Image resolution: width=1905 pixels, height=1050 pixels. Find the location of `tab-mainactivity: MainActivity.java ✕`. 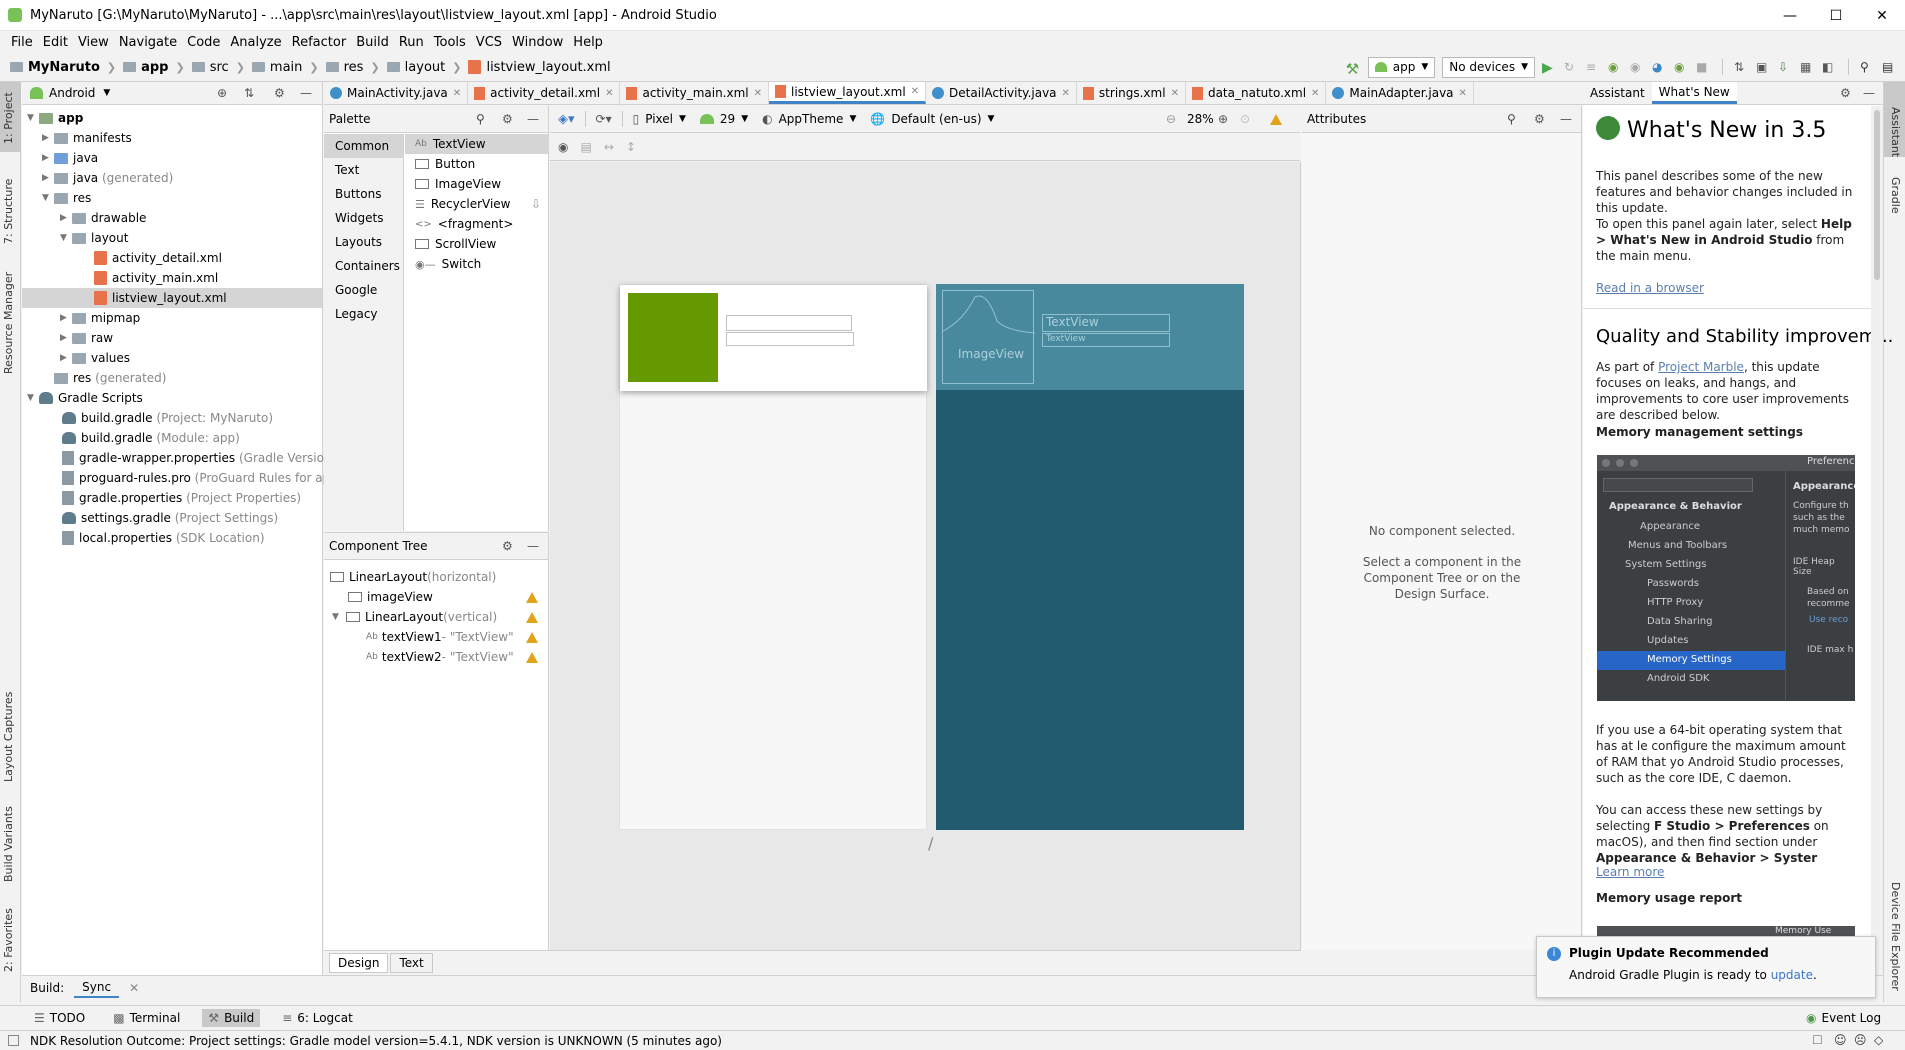

tab-mainactivity: MainActivity.java ✕ is located at coordinates (396, 93).